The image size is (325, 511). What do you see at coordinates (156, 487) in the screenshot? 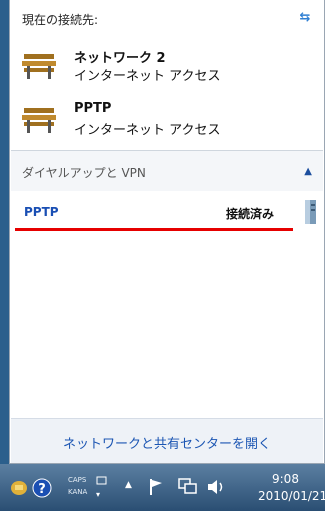
I see `action-center-flag-icon` at bounding box center [156, 487].